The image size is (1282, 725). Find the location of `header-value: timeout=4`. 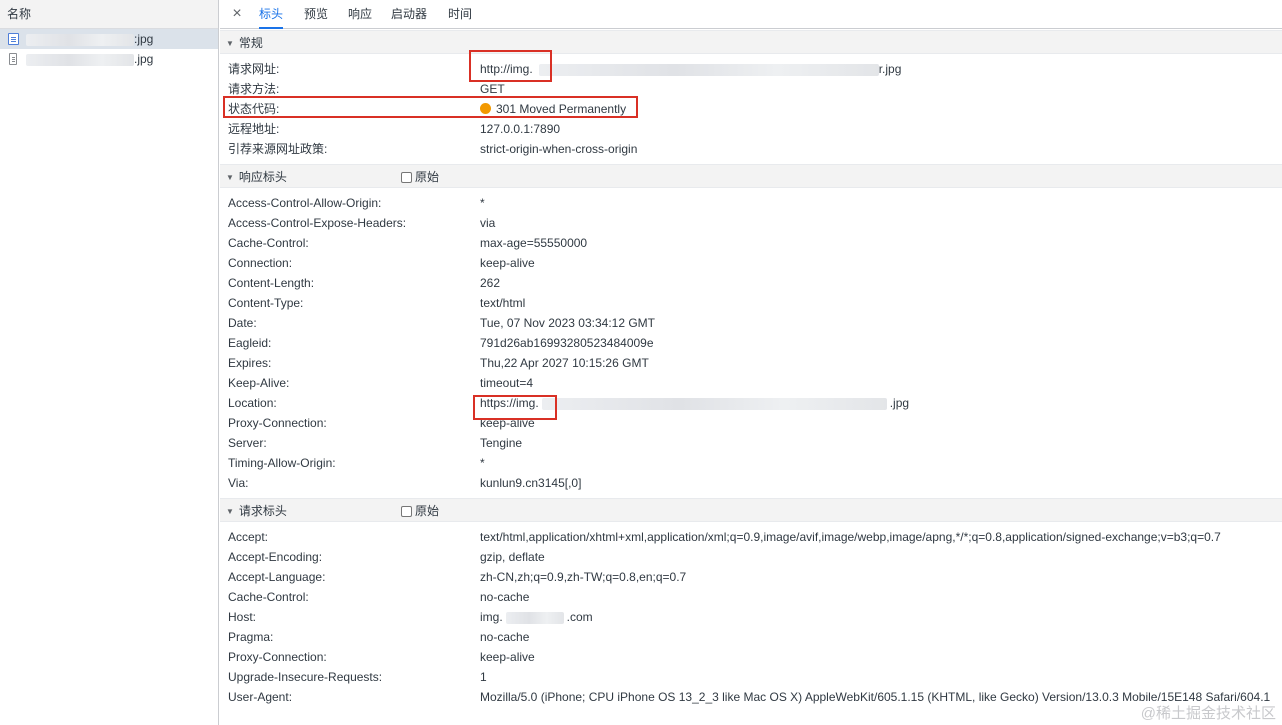

header-value: timeout=4 is located at coordinates (507, 383).